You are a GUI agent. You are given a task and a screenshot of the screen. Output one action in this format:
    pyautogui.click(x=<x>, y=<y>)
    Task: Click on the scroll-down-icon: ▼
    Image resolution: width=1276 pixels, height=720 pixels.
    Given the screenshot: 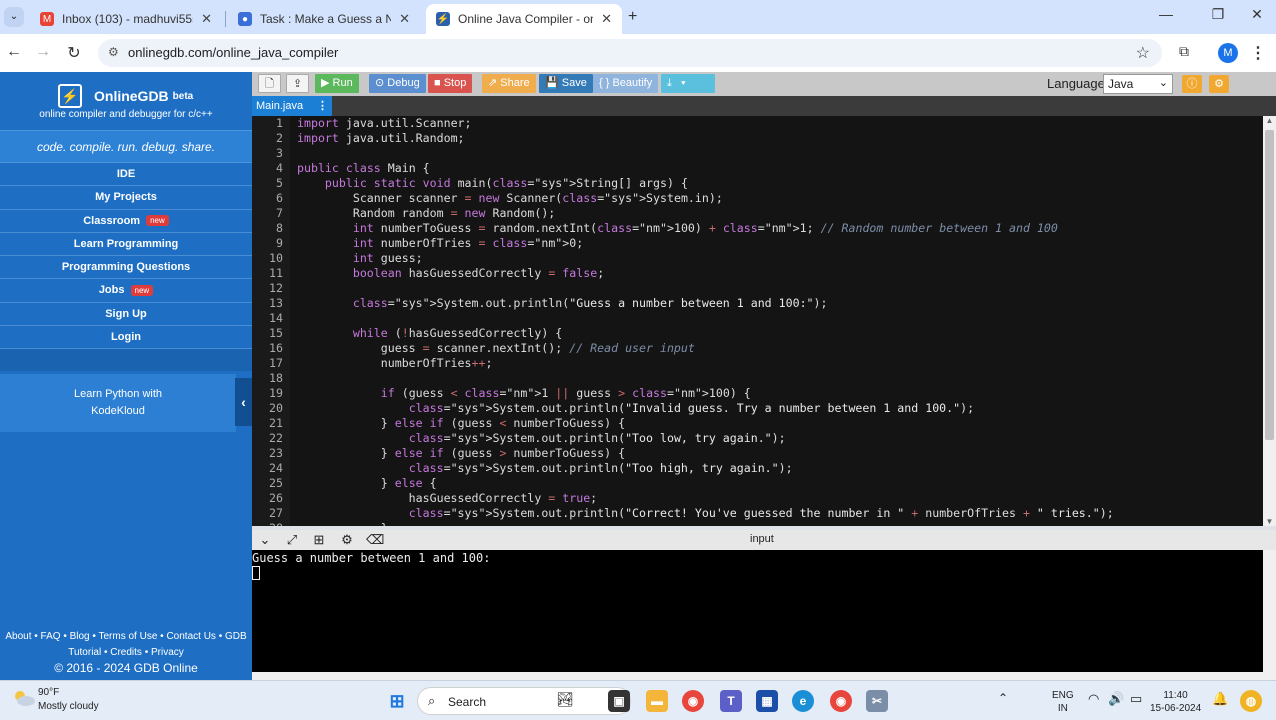 What is the action you would take?
    pyautogui.click(x=1269, y=521)
    